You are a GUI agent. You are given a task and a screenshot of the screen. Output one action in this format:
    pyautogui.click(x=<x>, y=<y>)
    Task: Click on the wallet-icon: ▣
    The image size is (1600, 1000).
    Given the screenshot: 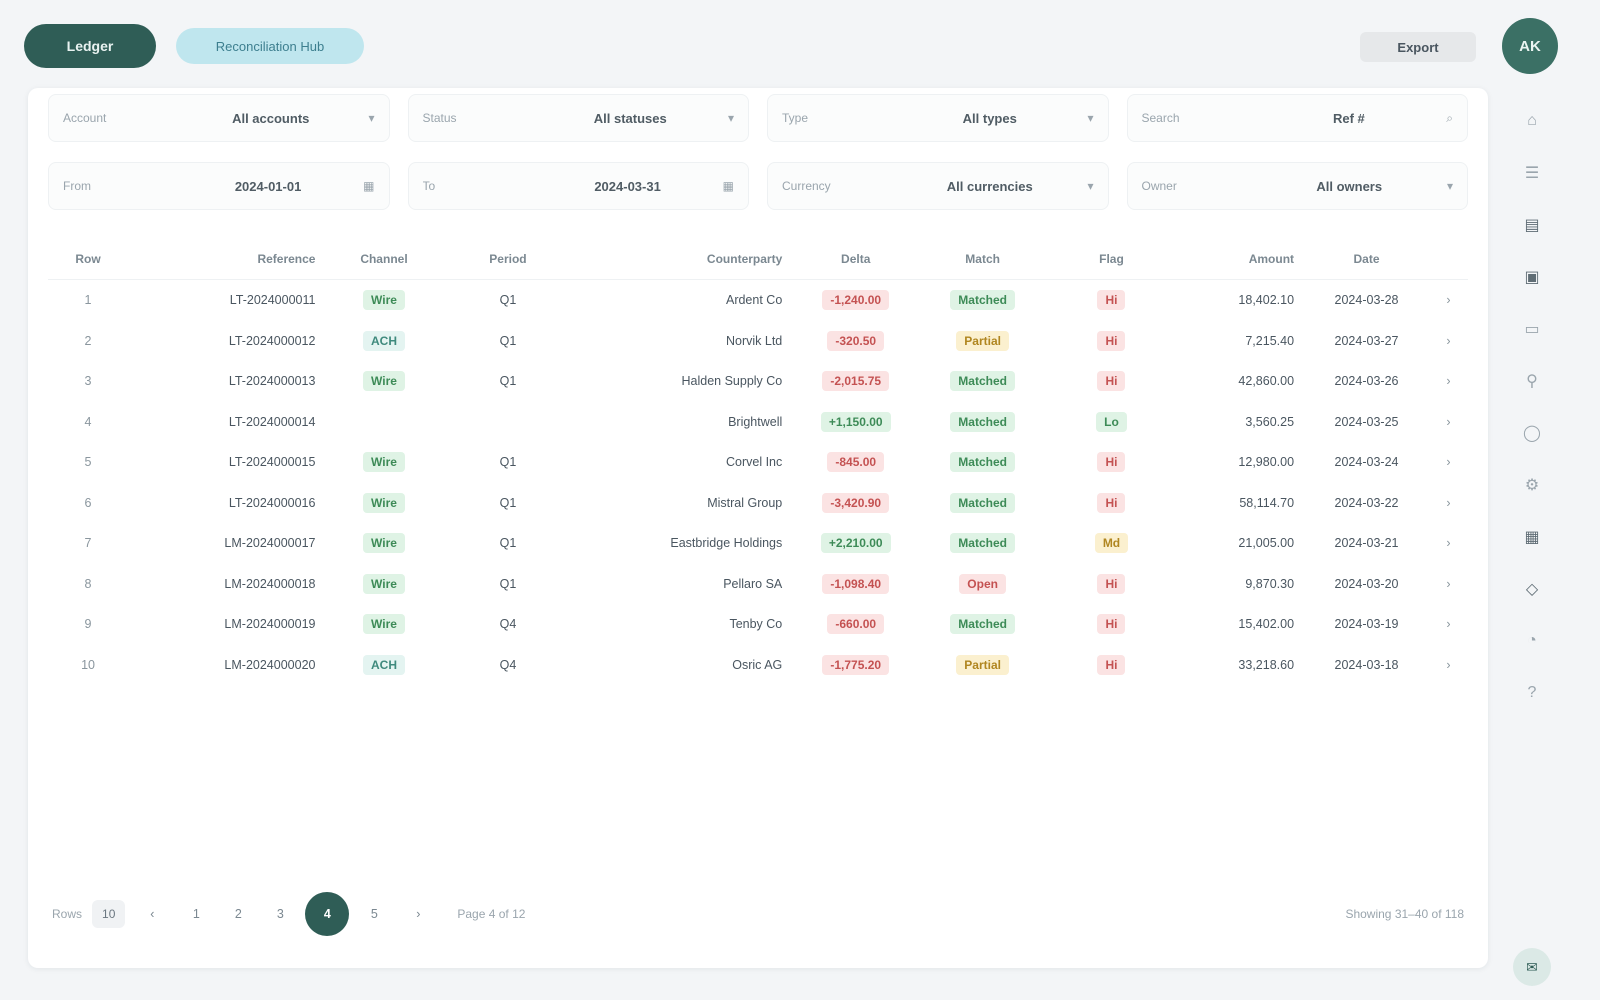 What is the action you would take?
    pyautogui.click(x=1532, y=277)
    